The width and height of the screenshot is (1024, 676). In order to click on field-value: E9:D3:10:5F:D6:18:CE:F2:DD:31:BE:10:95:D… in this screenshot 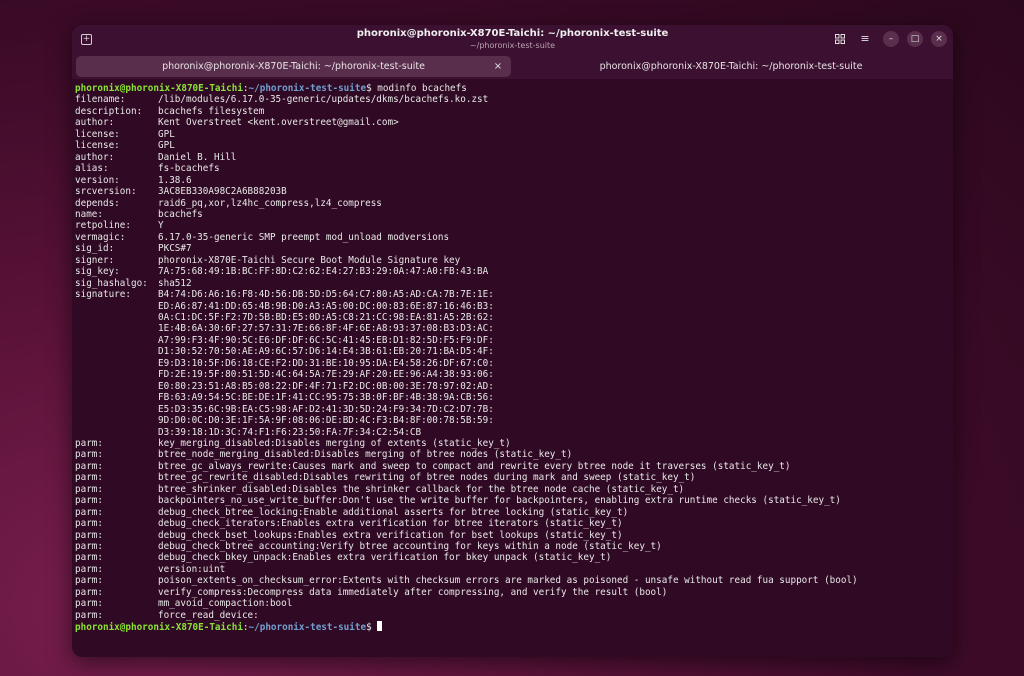, I will do `click(326, 363)`.